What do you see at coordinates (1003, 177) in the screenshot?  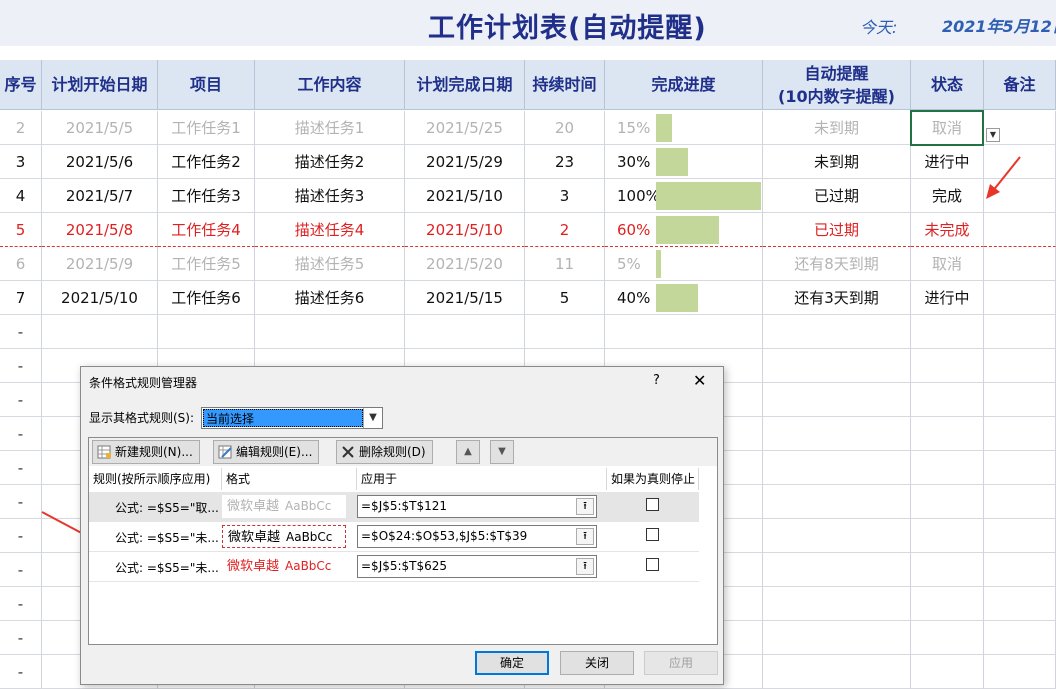 I see `right-annotation-arrow` at bounding box center [1003, 177].